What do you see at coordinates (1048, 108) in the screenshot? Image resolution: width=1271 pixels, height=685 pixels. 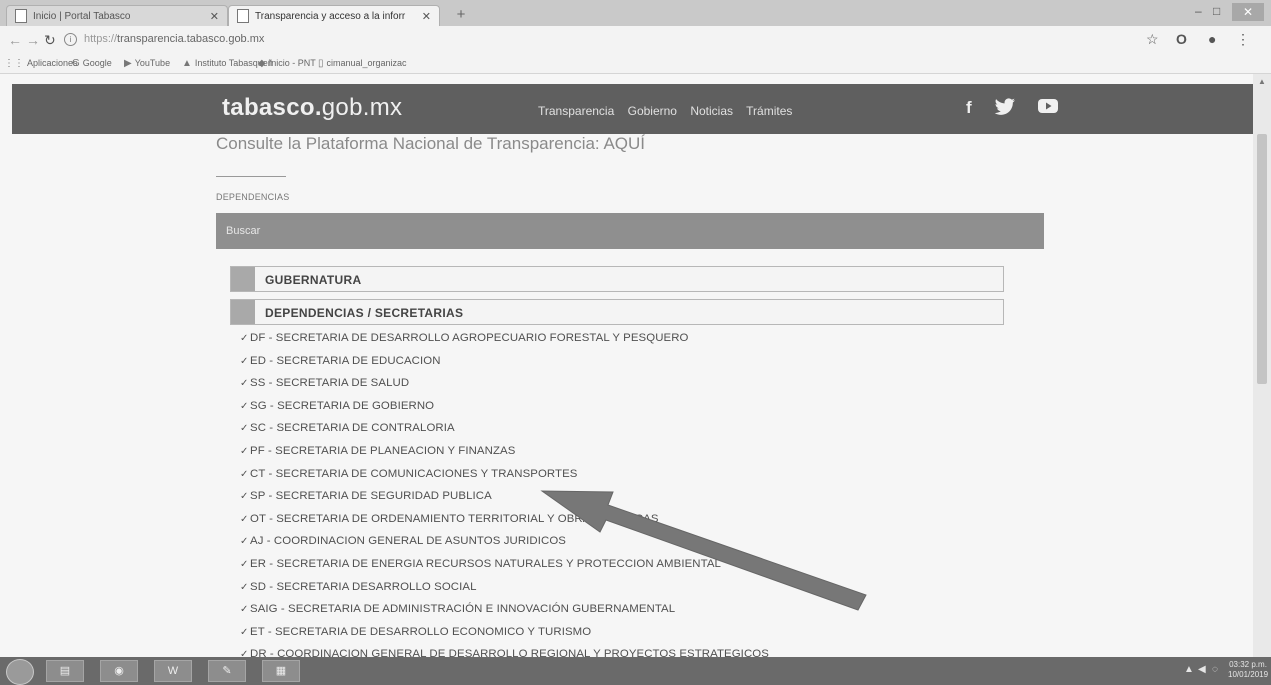 I see `youtube-icon` at bounding box center [1048, 108].